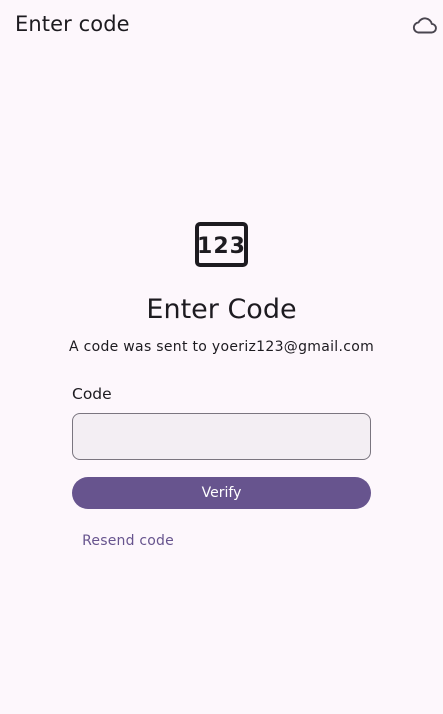 The width and height of the screenshot is (443, 714). What do you see at coordinates (221, 436) in the screenshot?
I see `code-input` at bounding box center [221, 436].